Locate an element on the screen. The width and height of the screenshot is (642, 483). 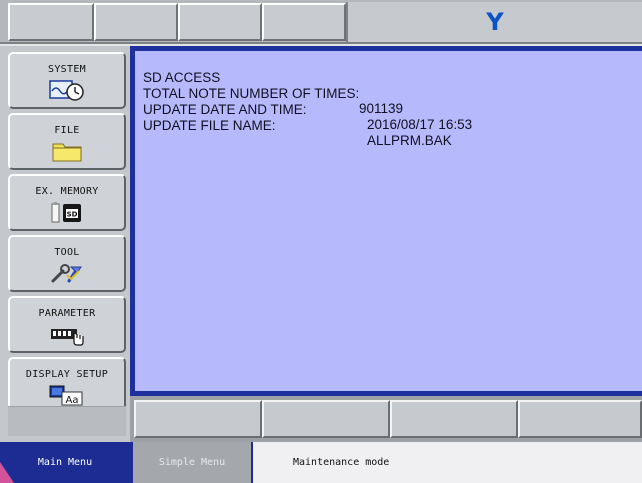
status-bar: Main Menu Simple Menu Maintenance mode is located at coordinates (321, 462).